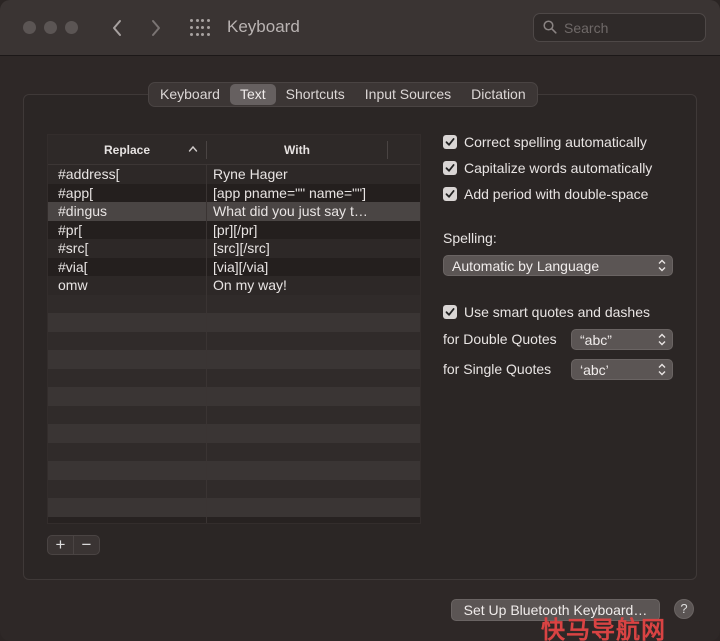 The height and width of the screenshot is (641, 720). What do you see at coordinates (130, 267) in the screenshot?
I see `replace-cell: #via[` at bounding box center [130, 267].